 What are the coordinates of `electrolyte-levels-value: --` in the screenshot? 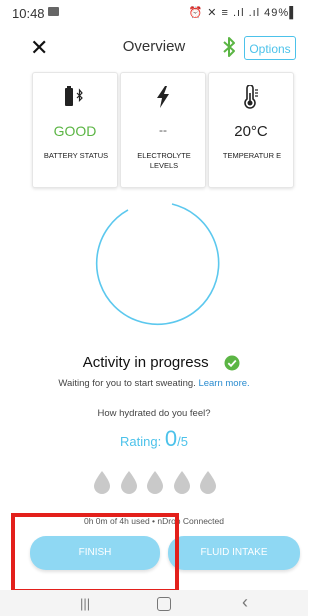 It's located at (163, 130).